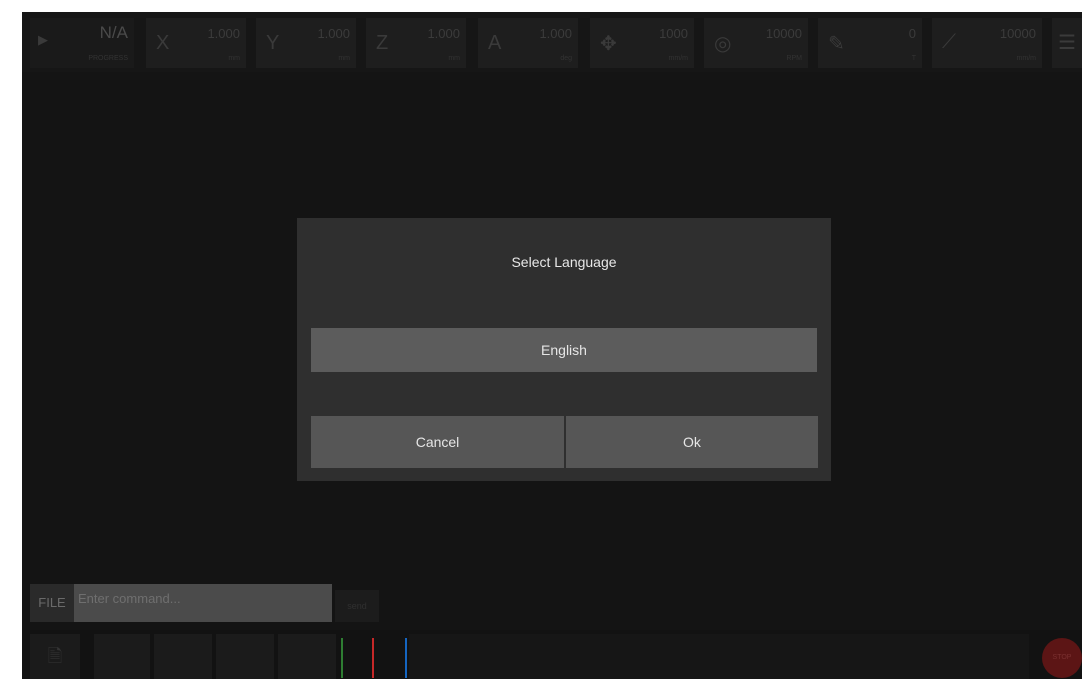  What do you see at coordinates (437, 442) in the screenshot?
I see `cancel-button: Cancel` at bounding box center [437, 442].